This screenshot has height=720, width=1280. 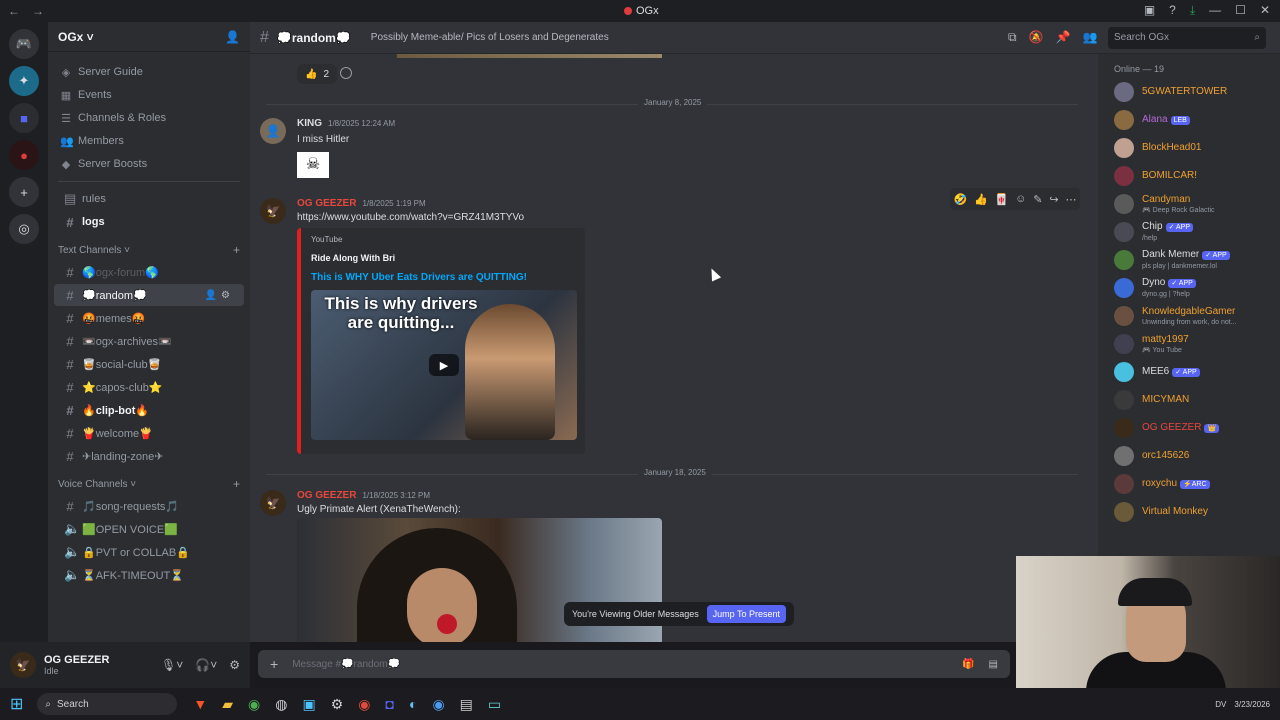 I want to click on nav-server-guide: ◈ Server Guide, so click(x=149, y=72).